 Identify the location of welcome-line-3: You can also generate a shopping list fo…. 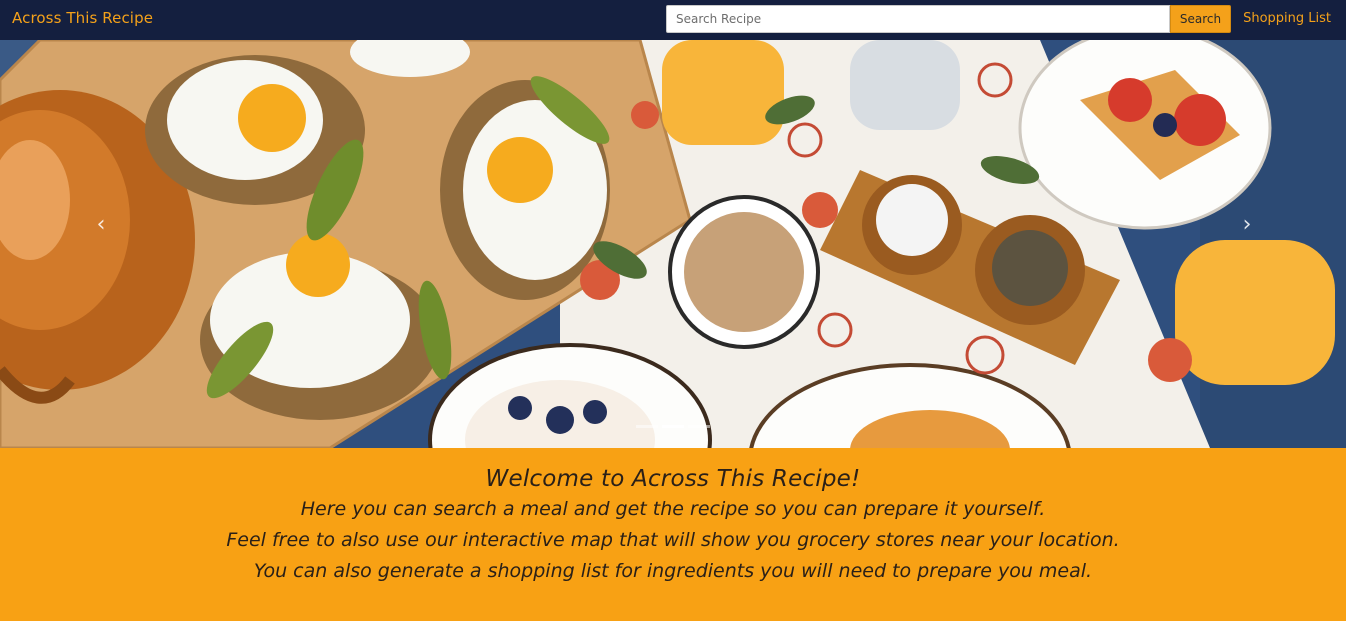
(673, 571).